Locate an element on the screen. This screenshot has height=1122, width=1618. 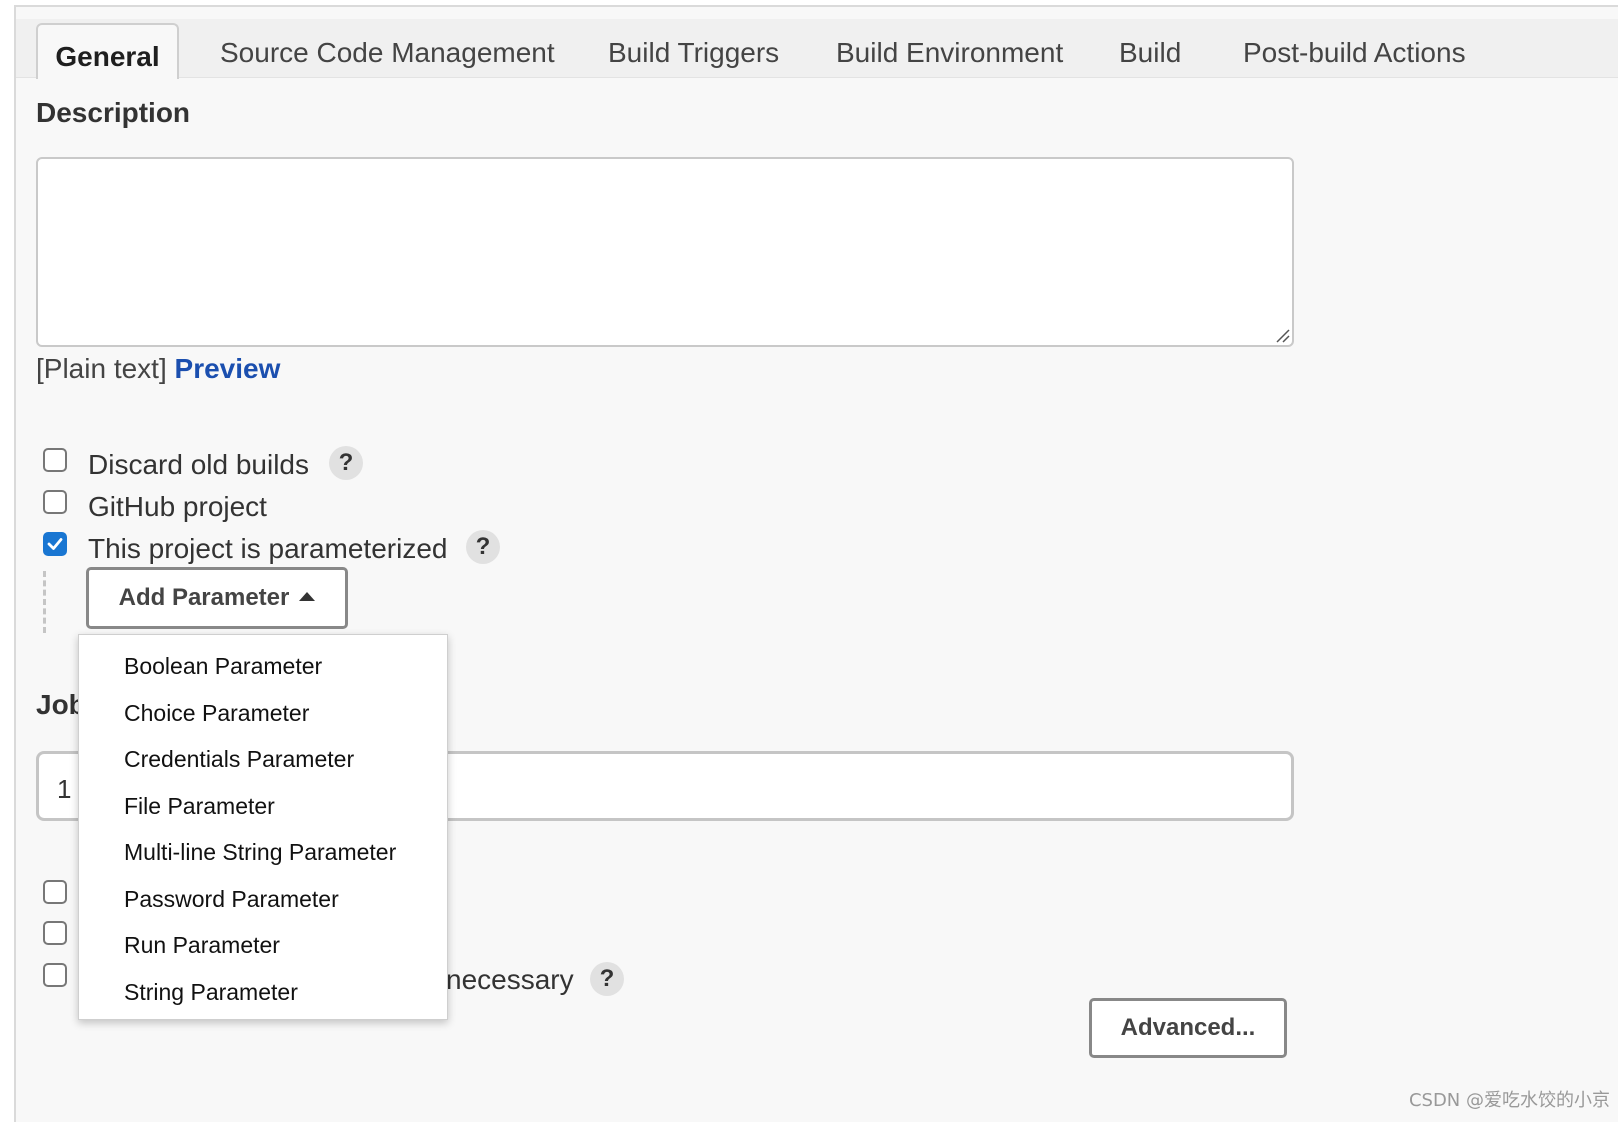
description-textarea is located at coordinates (665, 252).